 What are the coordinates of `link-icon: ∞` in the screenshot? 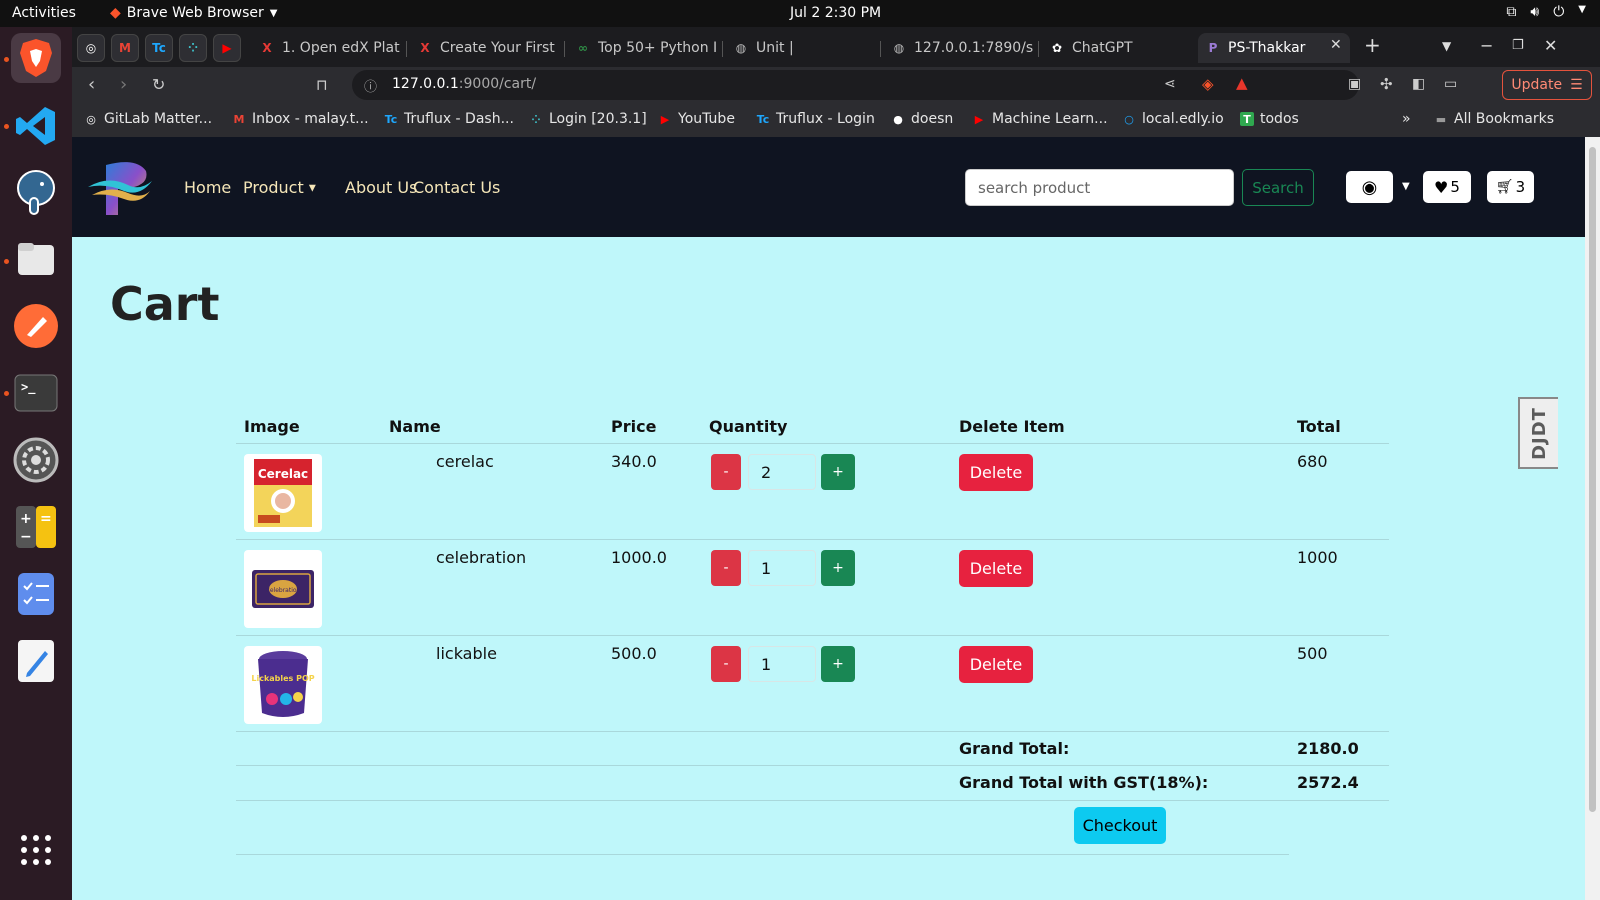 It's located at (583, 48).